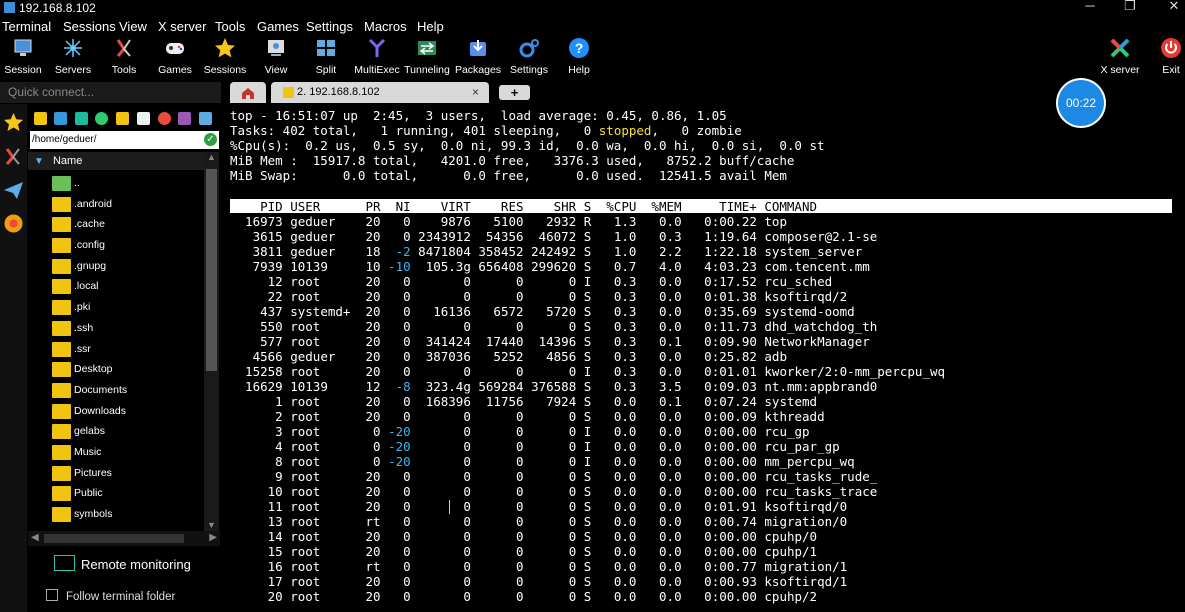 This screenshot has height=612, width=1185. I want to click on path-input: /home/geduer/ ✓, so click(124, 140).